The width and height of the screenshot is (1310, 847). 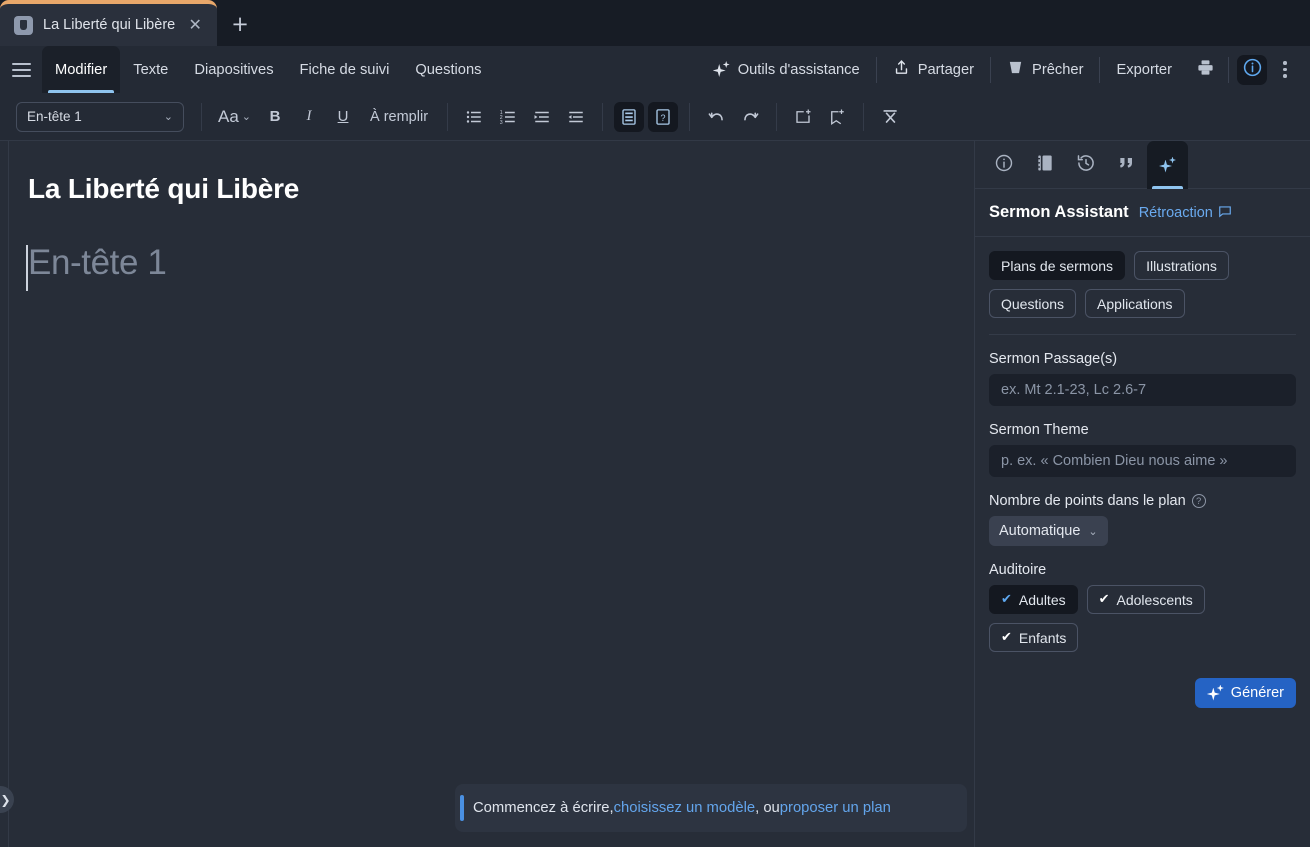 What do you see at coordinates (21, 69) in the screenshot?
I see `hamburger-menu-icon` at bounding box center [21, 69].